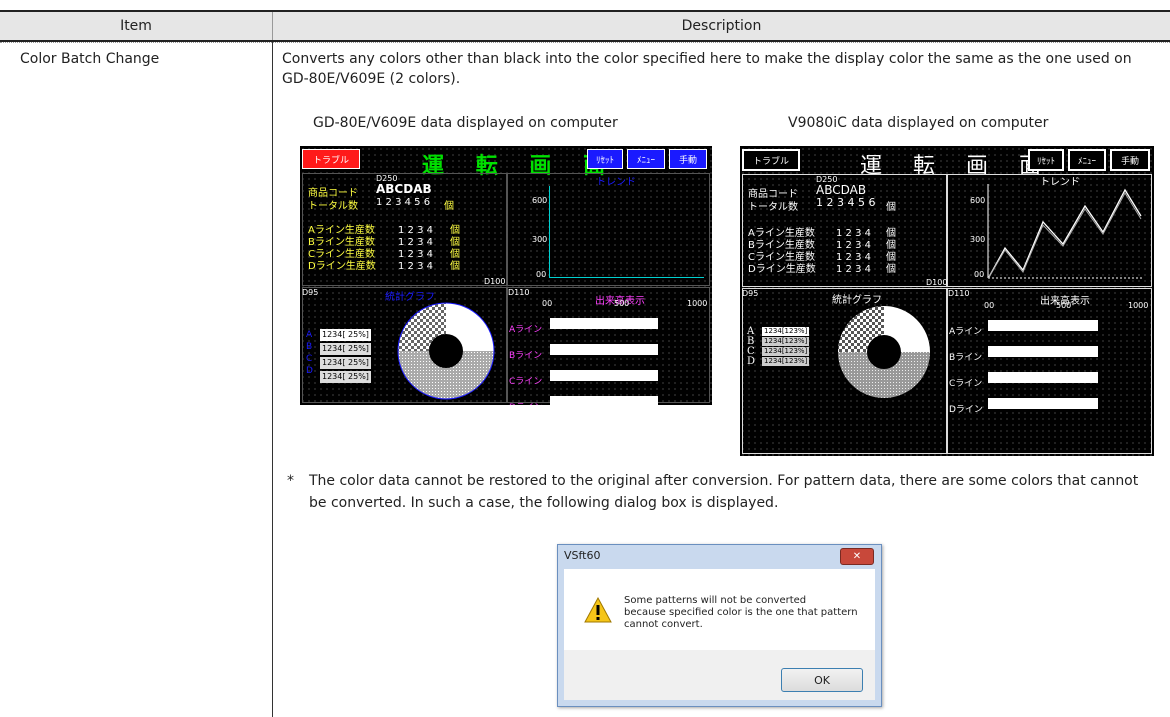 This screenshot has width=1170, height=717. Describe the element at coordinates (345, 349) in the screenshot. I see `legend-b-value: 1234[ 25%]` at that location.